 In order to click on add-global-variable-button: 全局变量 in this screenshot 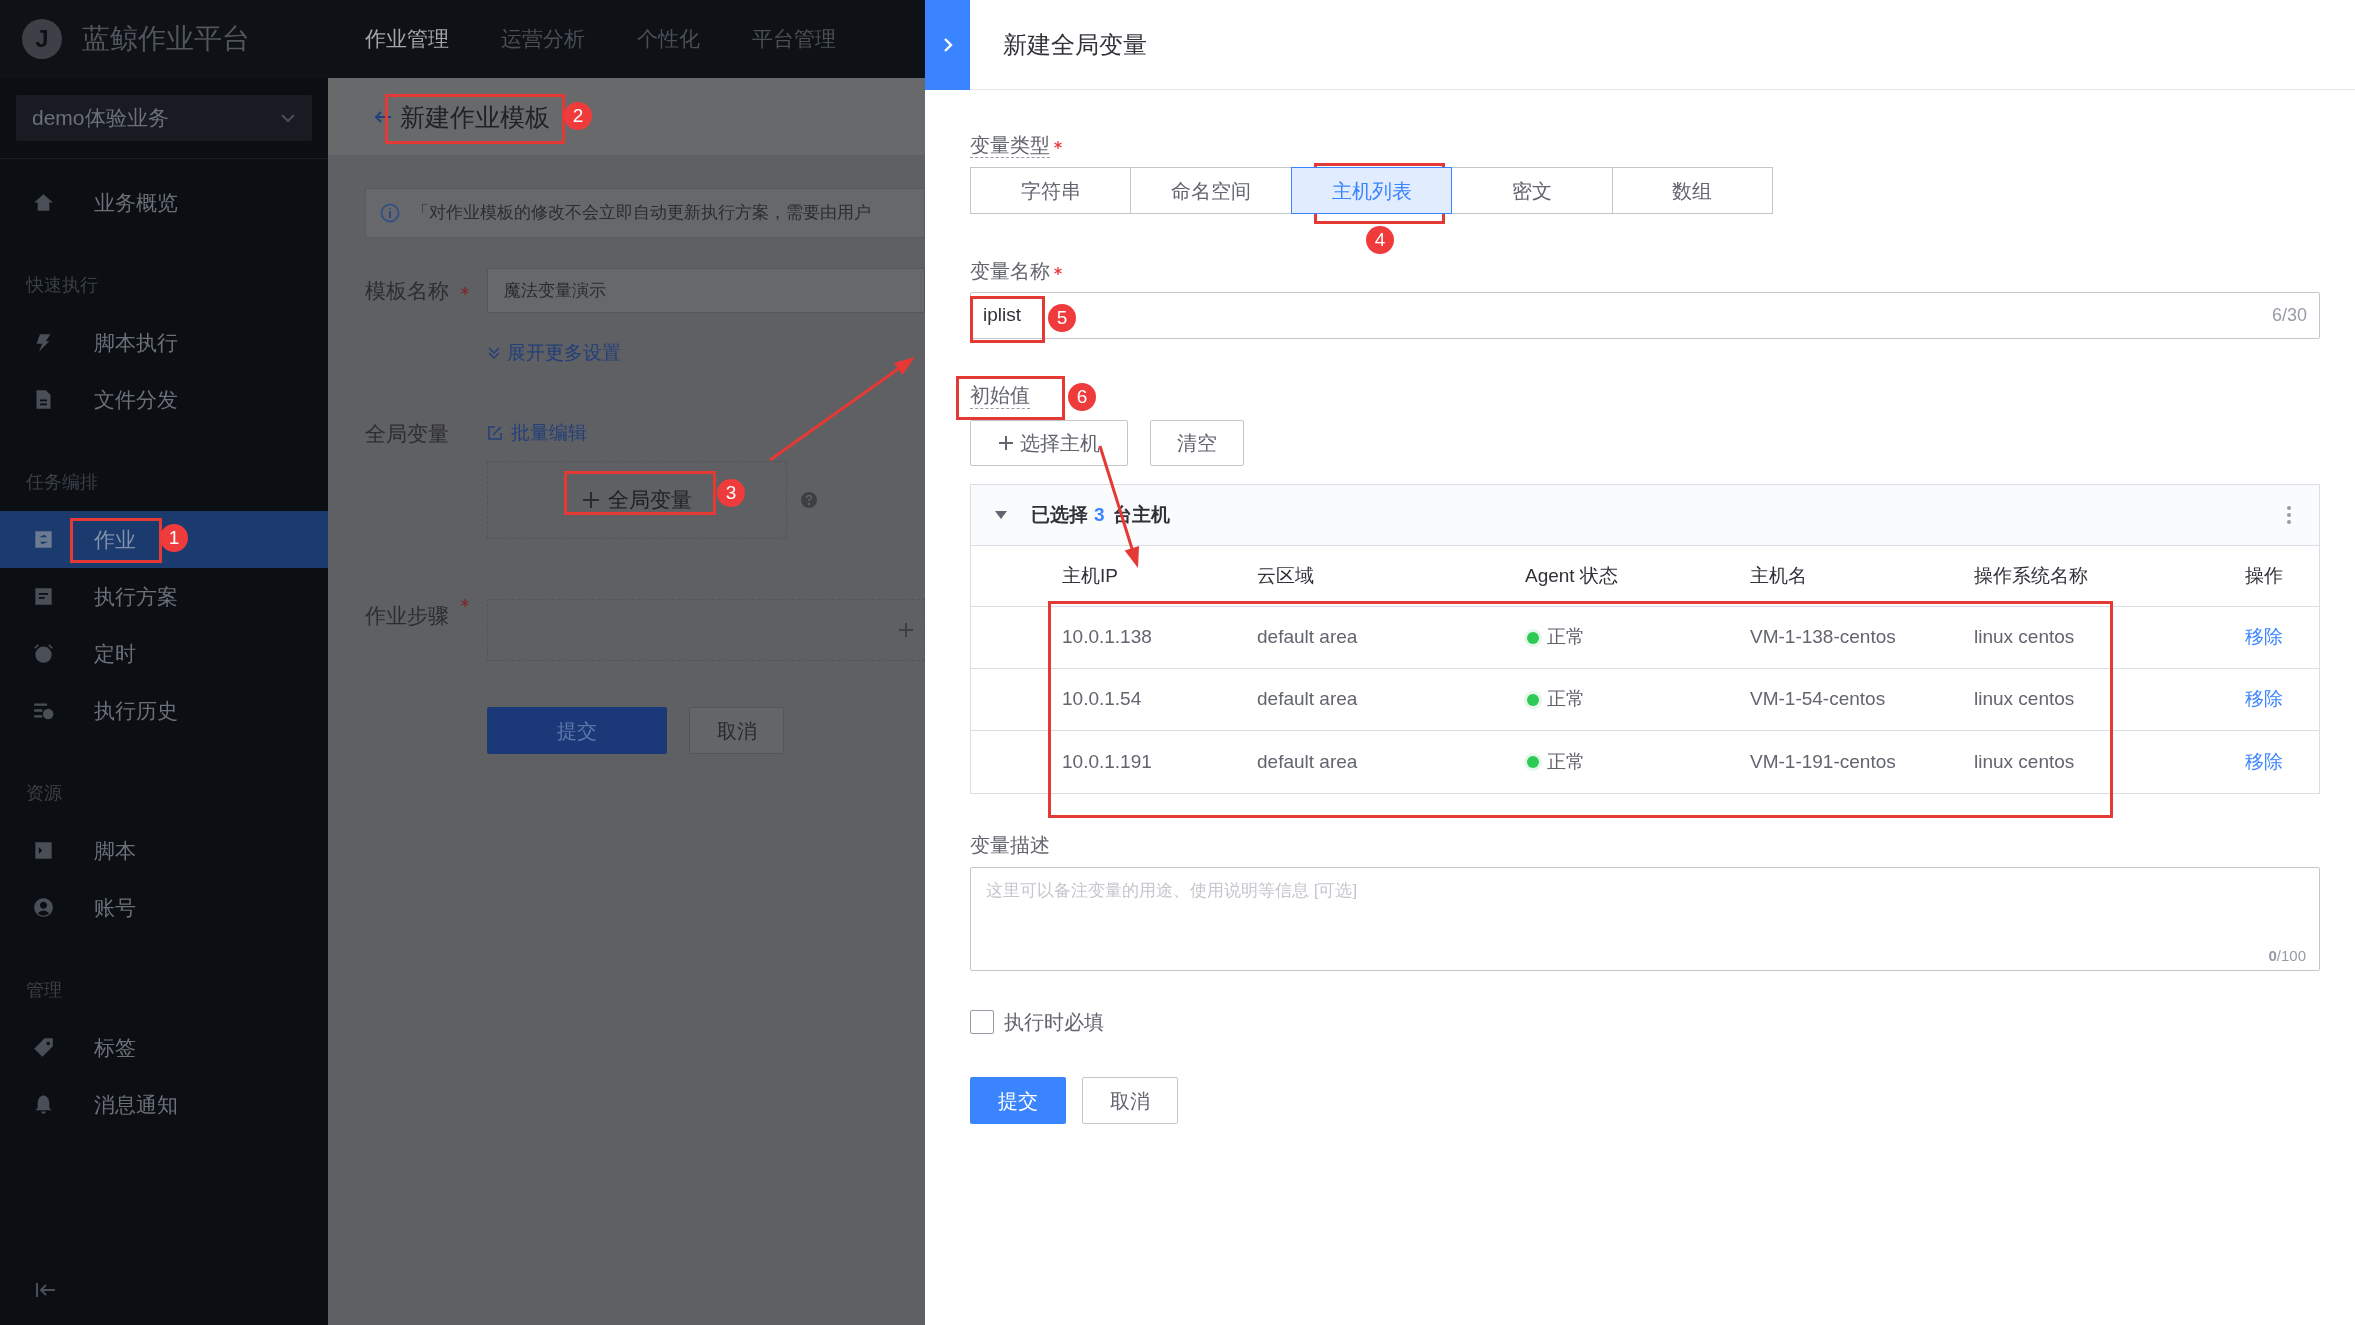, I will do `click(637, 500)`.